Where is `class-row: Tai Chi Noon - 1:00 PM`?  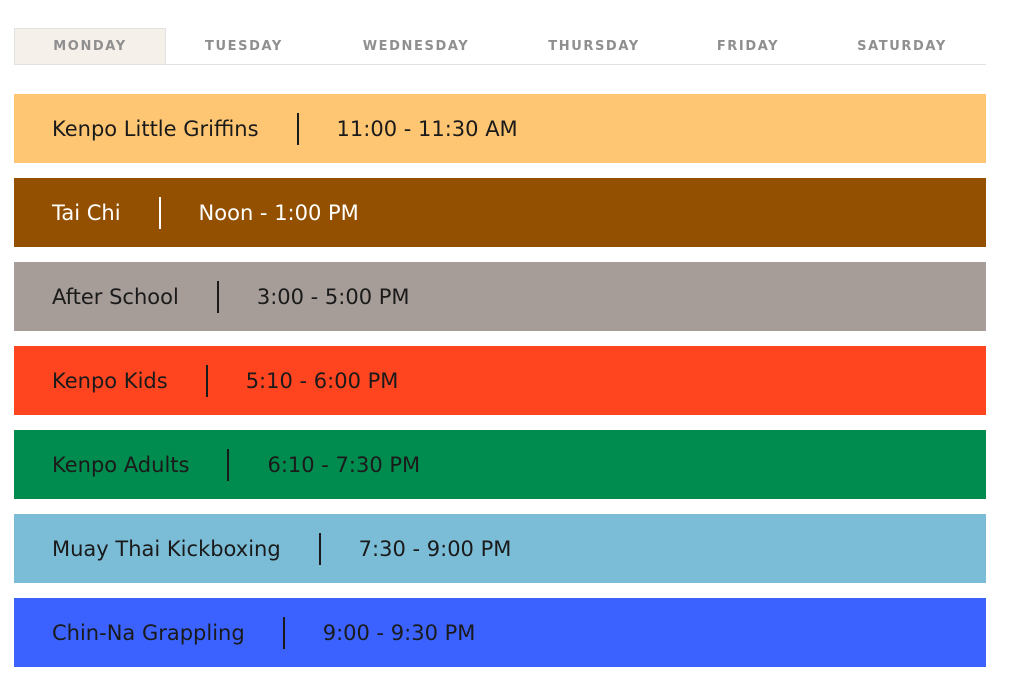
class-row: Tai Chi Noon - 1:00 PM is located at coordinates (500, 212).